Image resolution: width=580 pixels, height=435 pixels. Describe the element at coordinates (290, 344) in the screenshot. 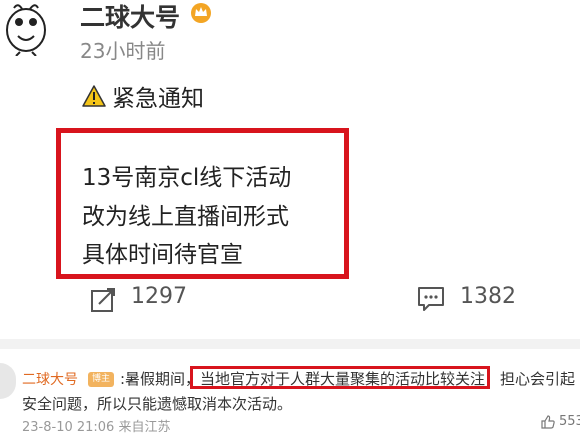

I see `section-divider` at that location.